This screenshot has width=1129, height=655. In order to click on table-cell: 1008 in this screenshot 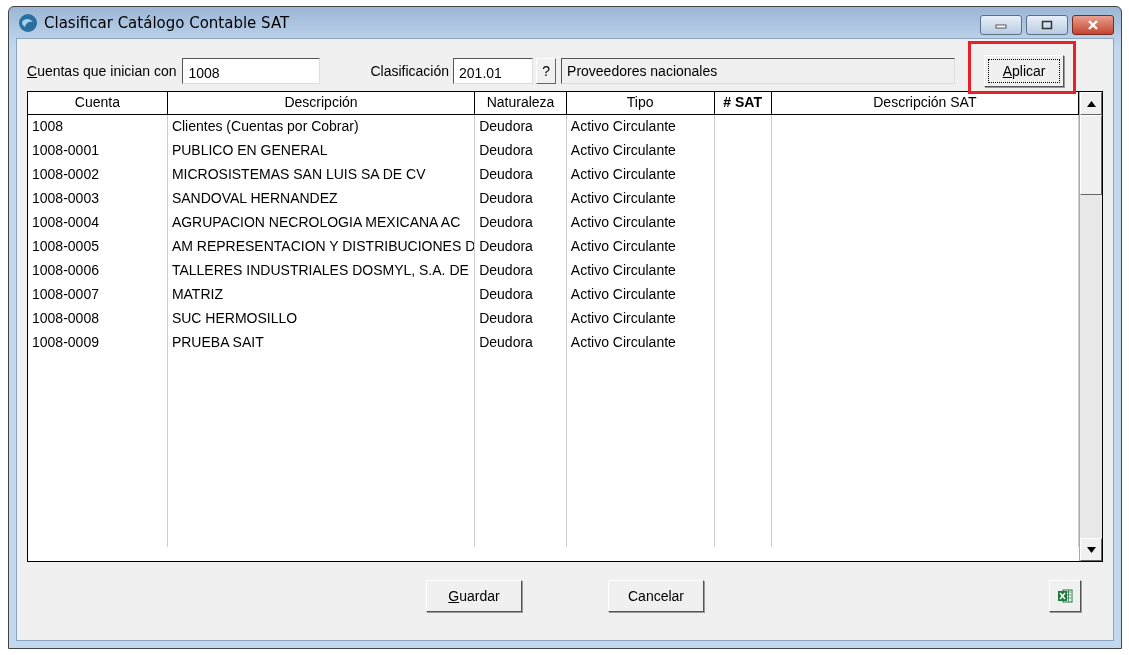, I will do `click(98, 127)`.